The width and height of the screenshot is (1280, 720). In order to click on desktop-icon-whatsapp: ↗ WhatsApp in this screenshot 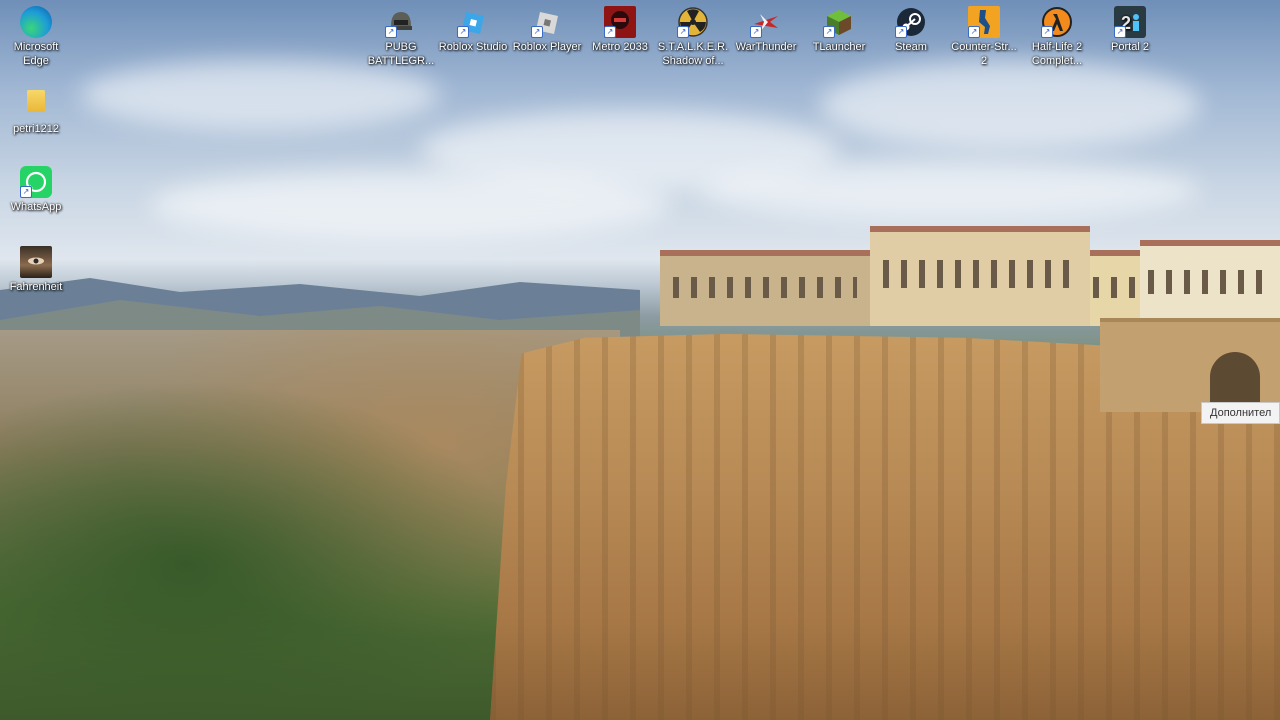, I will do `click(36, 190)`.